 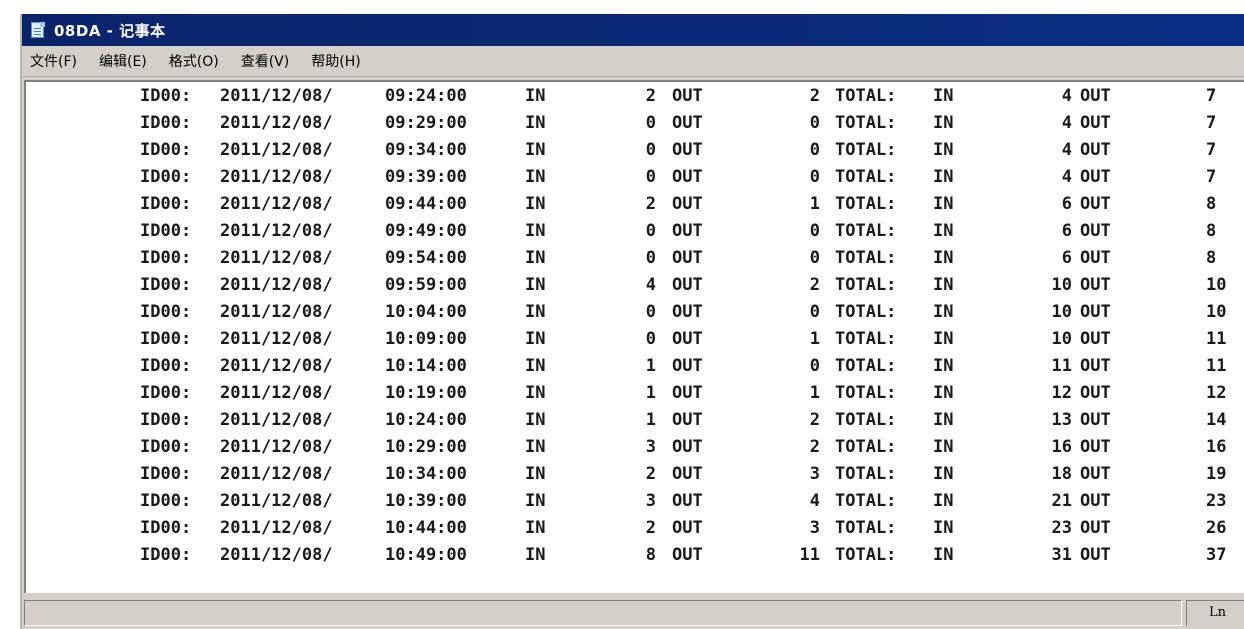 I want to click on line-field: 7, so click(x=1211, y=177).